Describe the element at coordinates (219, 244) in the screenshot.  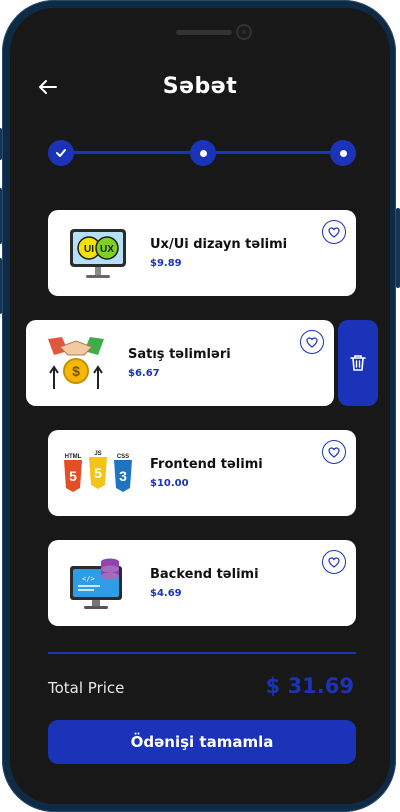
I see `cart-item-title: Ux/Ui dizayn təlimi` at that location.